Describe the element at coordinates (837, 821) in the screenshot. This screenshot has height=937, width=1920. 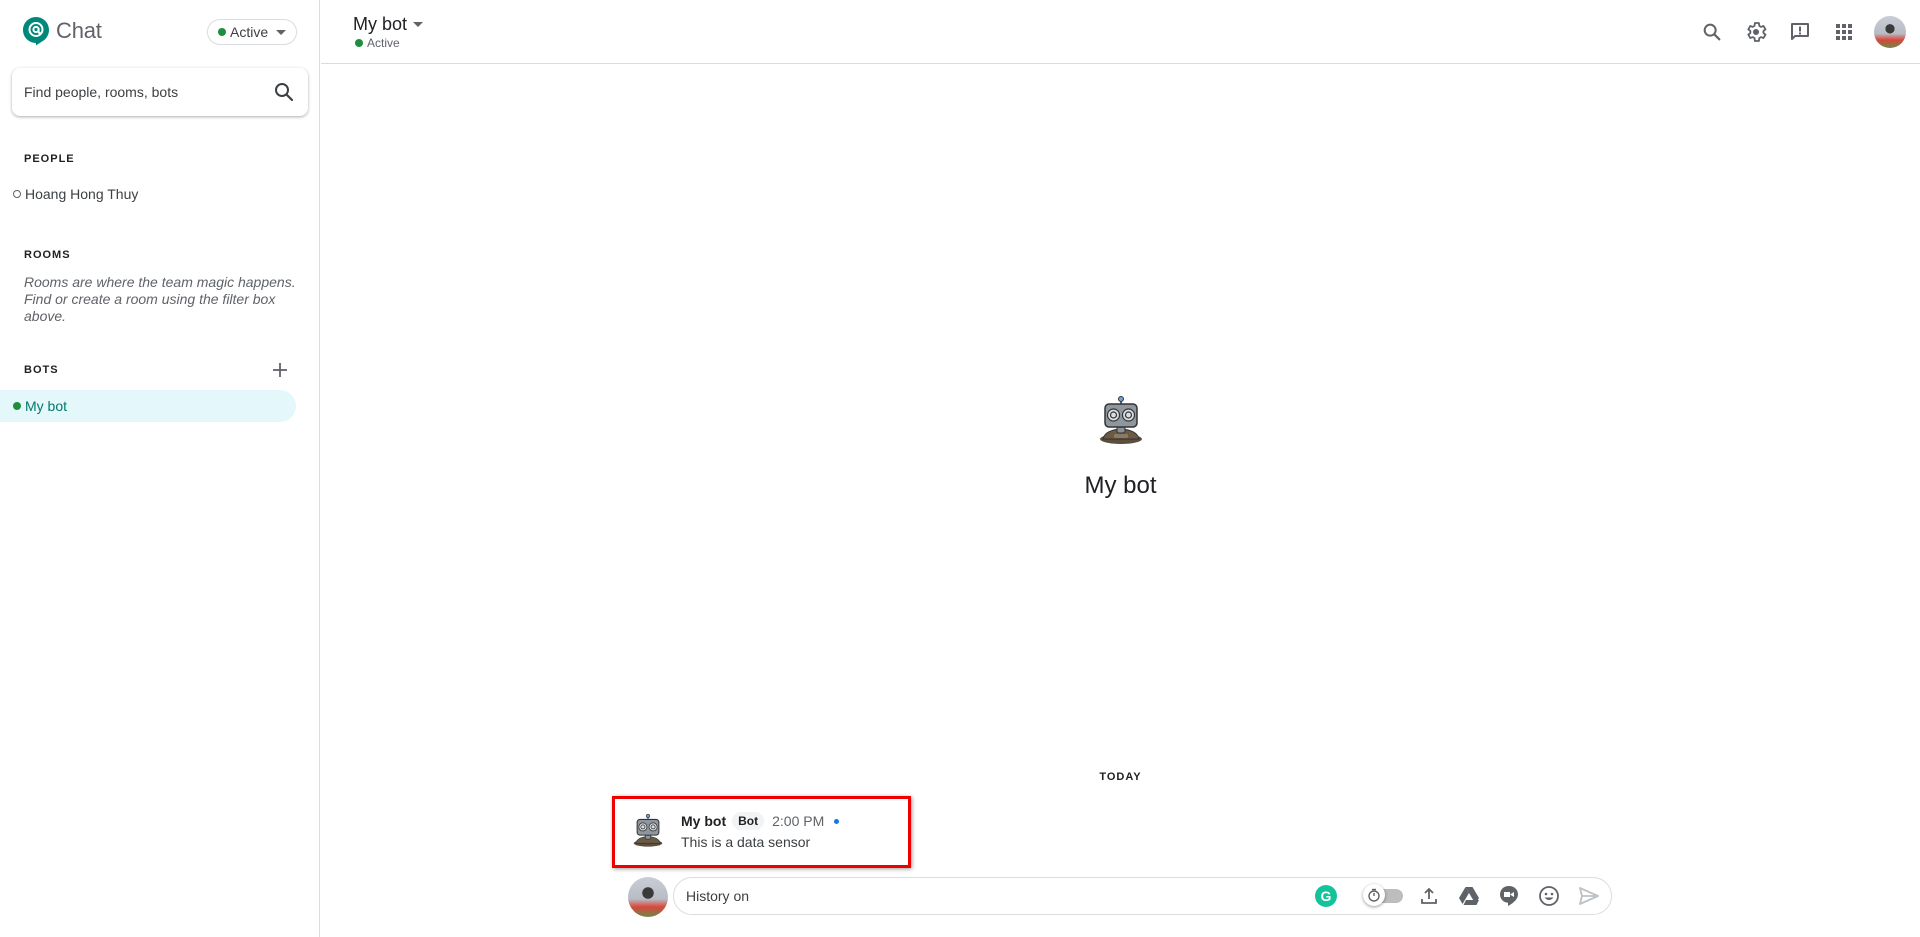
I see `unread-indicator-icon` at that location.